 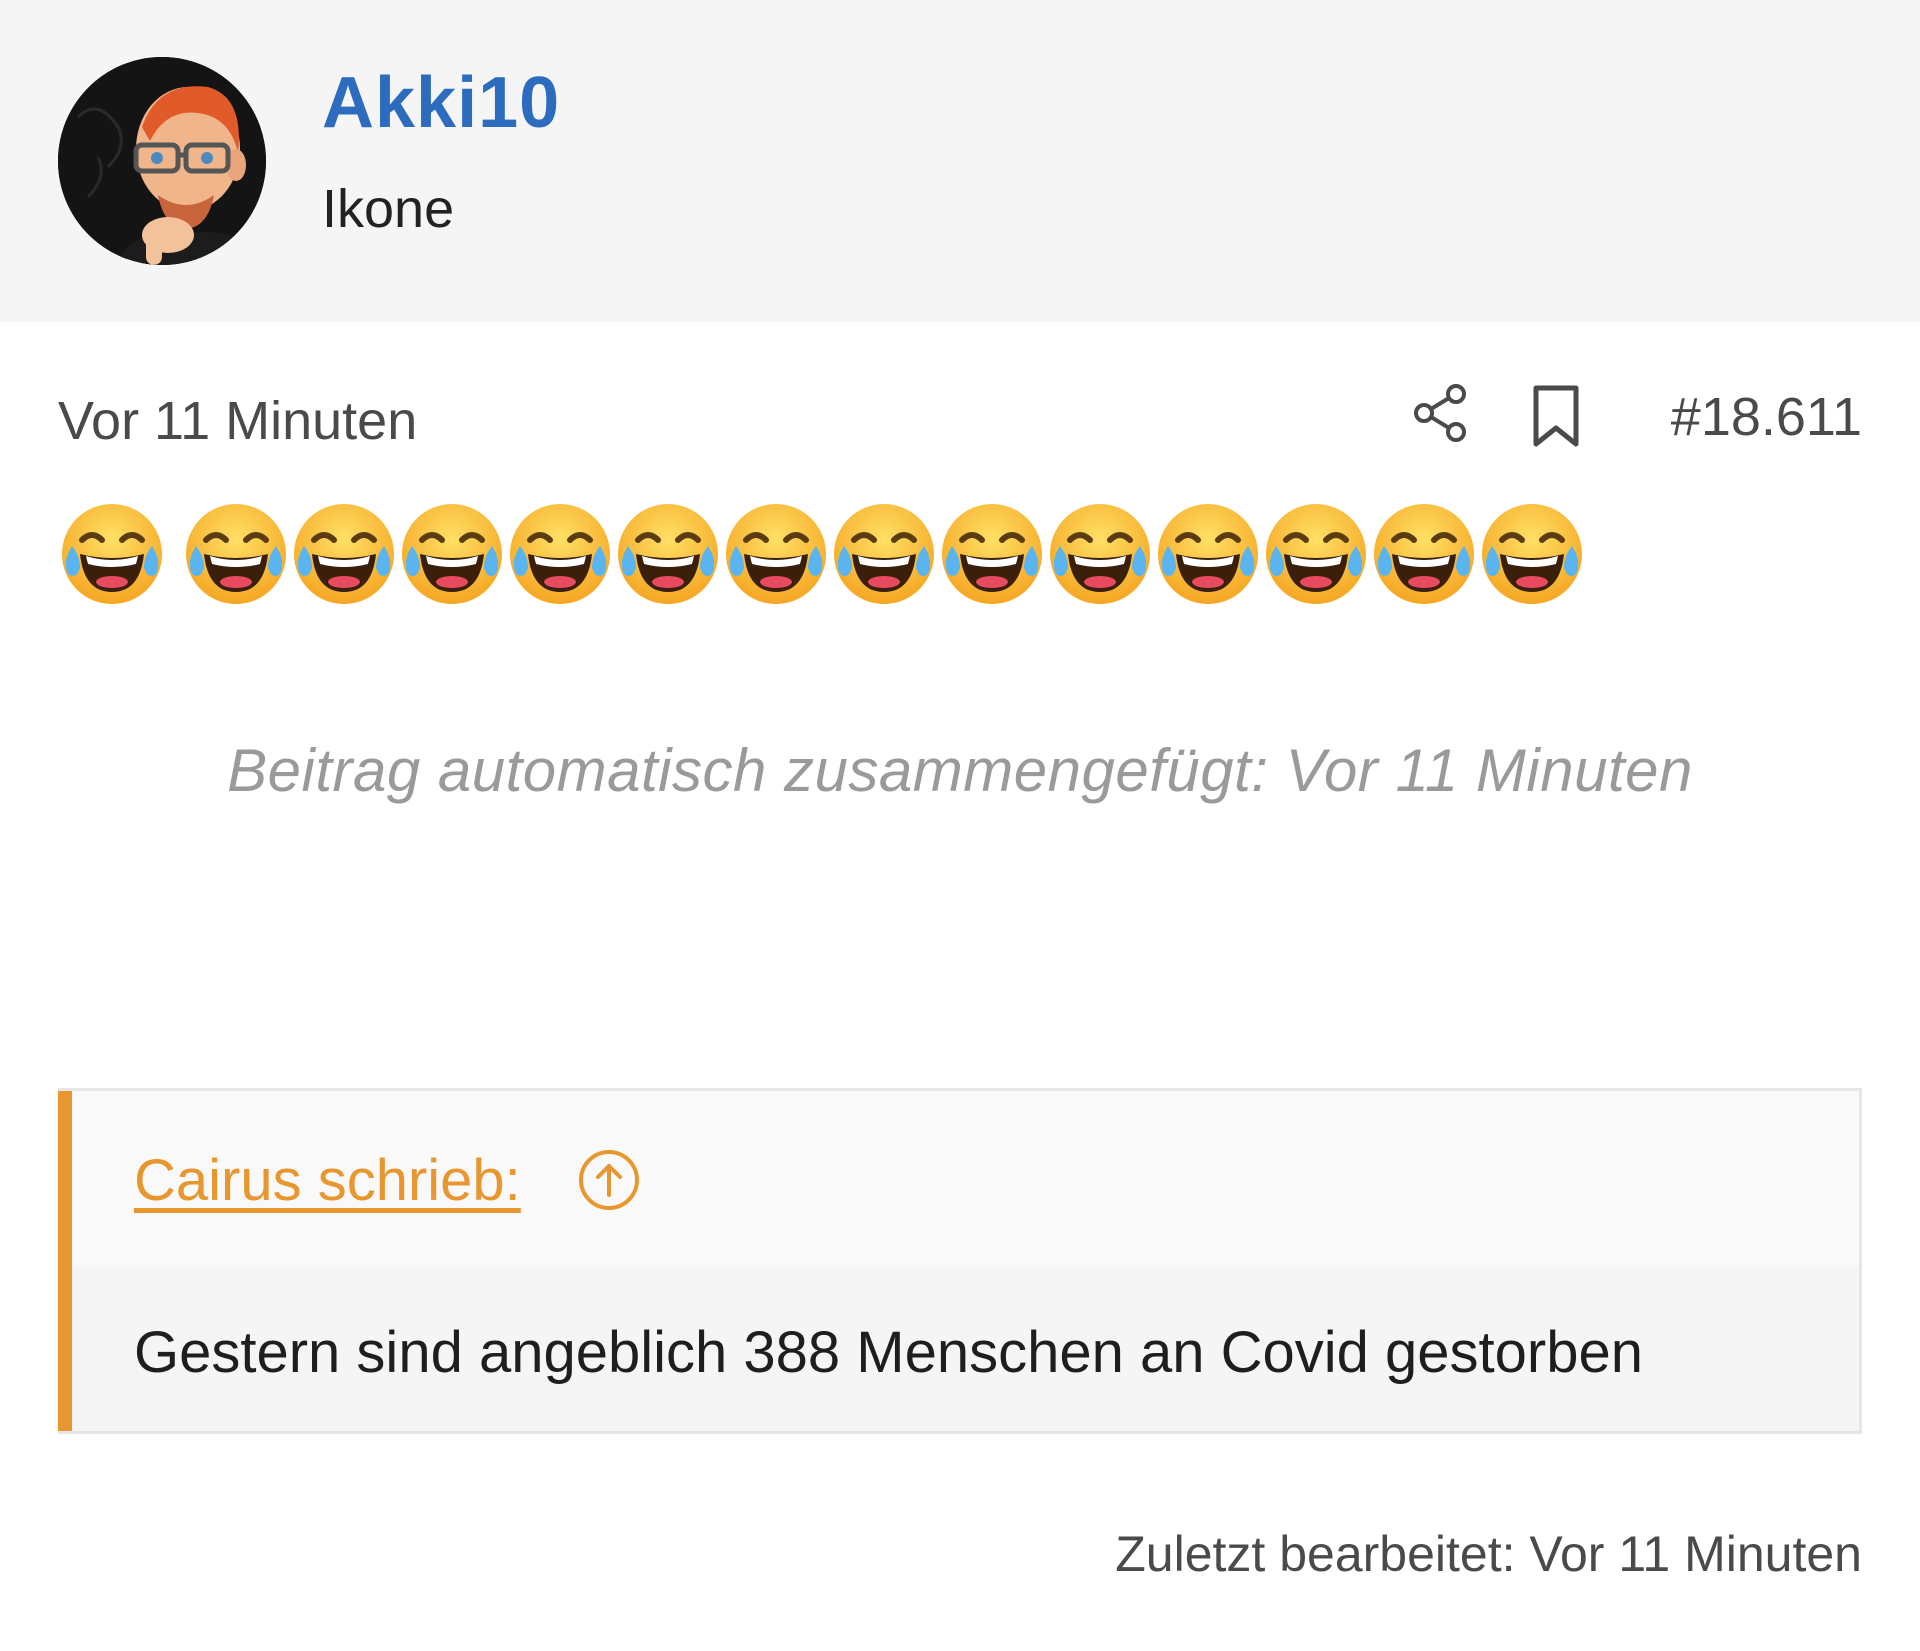 I want to click on post-content-emoji-row, so click(x=838, y=555).